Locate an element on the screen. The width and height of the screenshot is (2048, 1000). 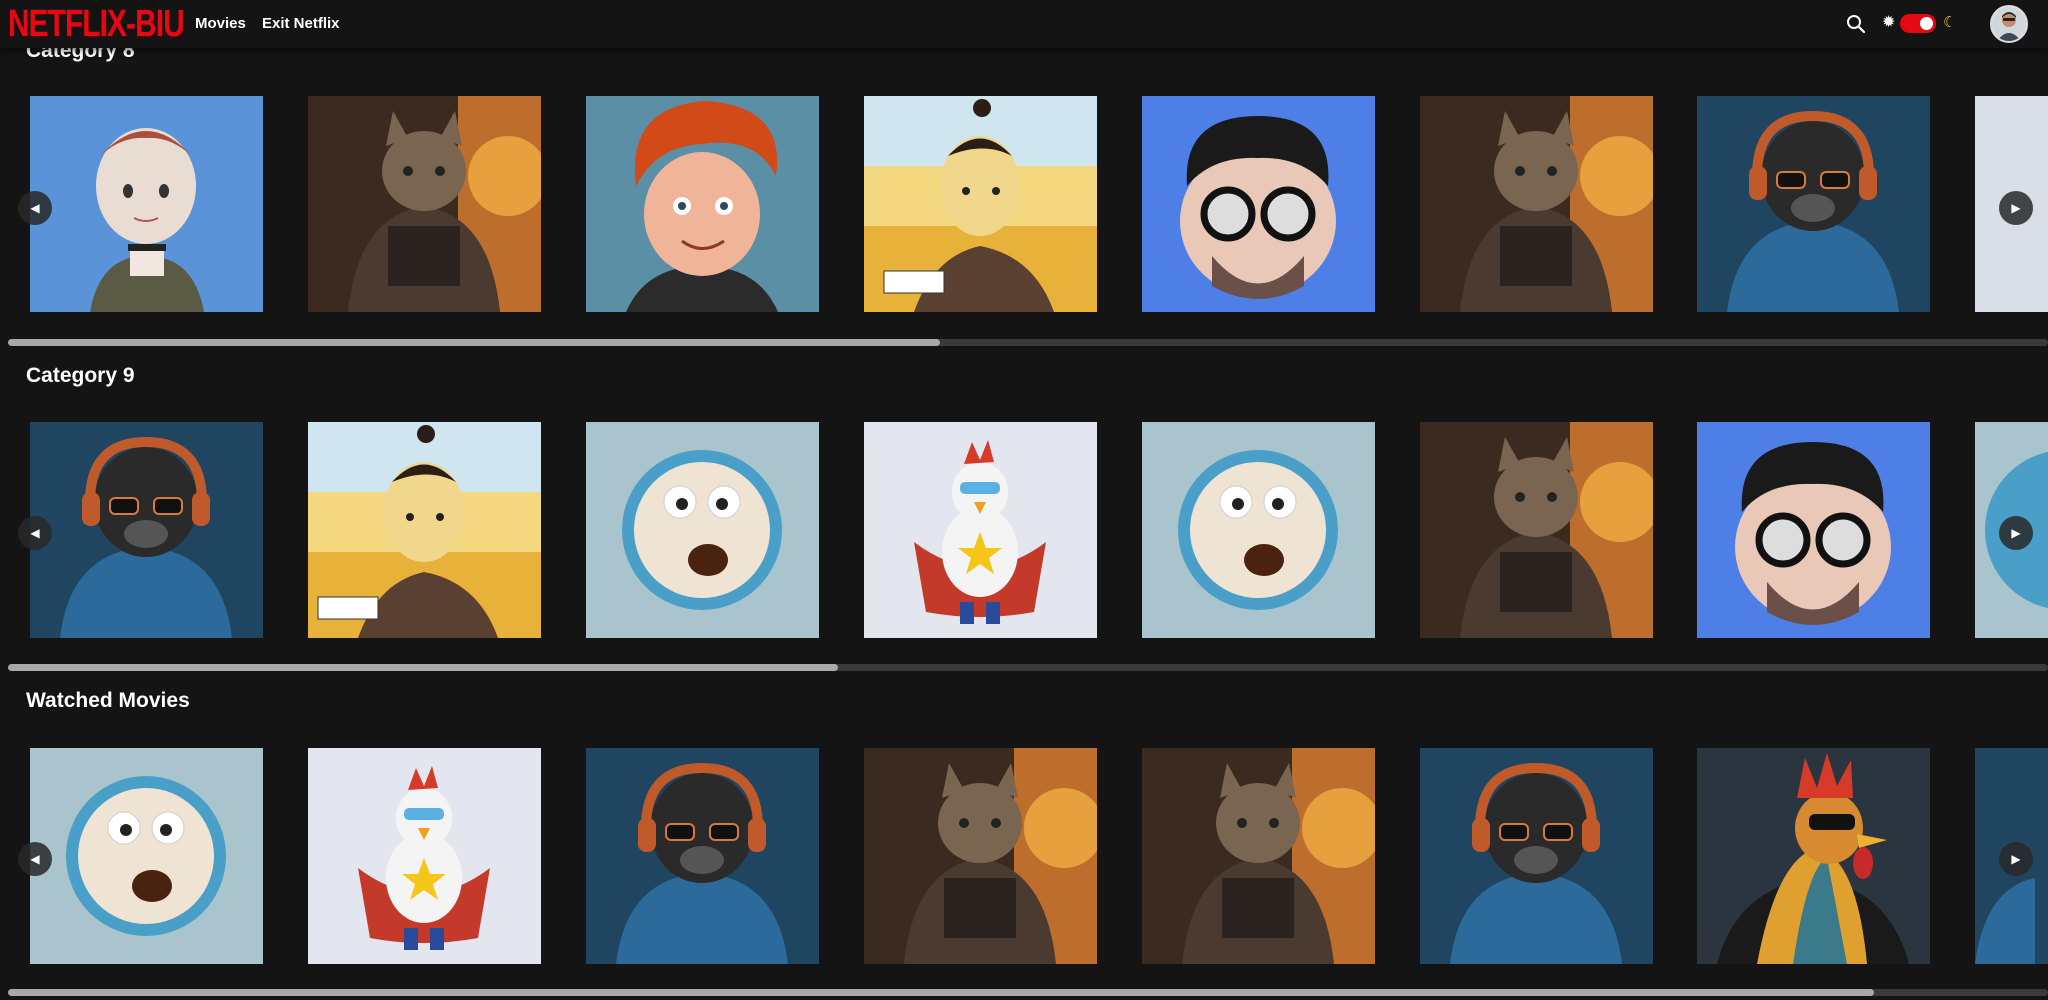
top-navbar: NETFLIX-BIU Movies Exit Netflix ✹ ☾ is located at coordinates (1024, 24).